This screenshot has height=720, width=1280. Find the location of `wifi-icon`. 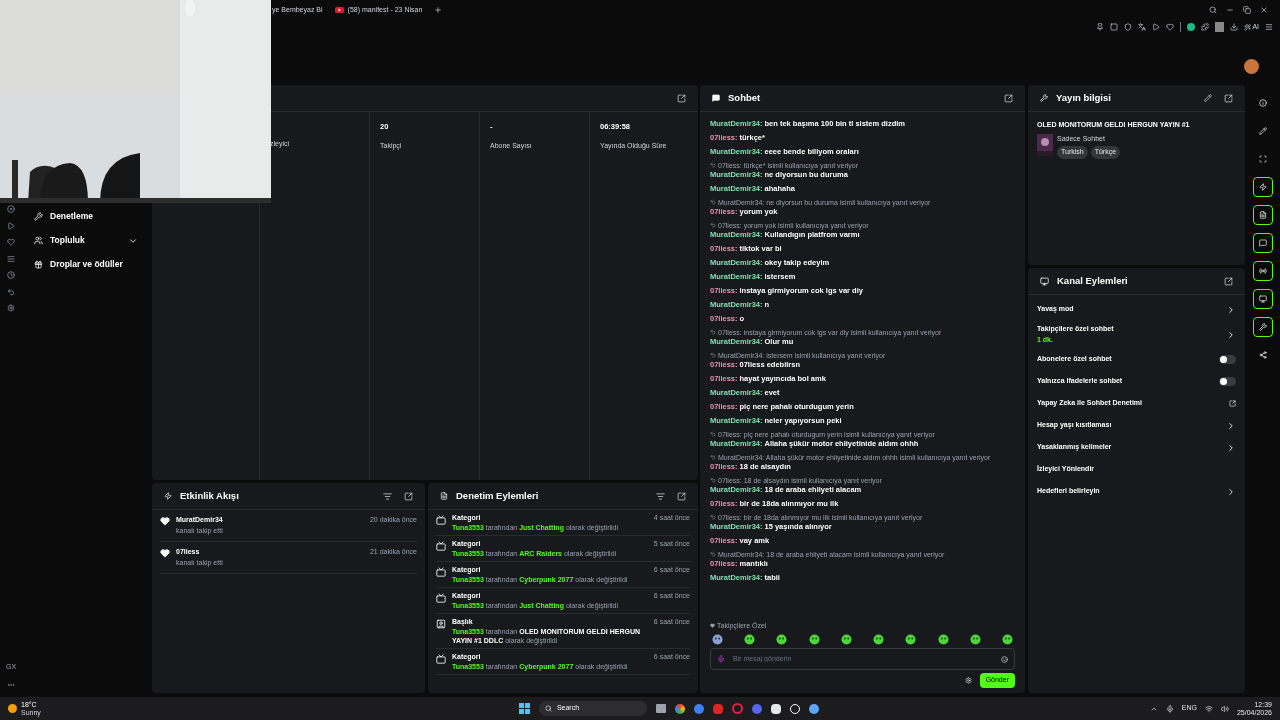

wifi-icon is located at coordinates (1208, 708).